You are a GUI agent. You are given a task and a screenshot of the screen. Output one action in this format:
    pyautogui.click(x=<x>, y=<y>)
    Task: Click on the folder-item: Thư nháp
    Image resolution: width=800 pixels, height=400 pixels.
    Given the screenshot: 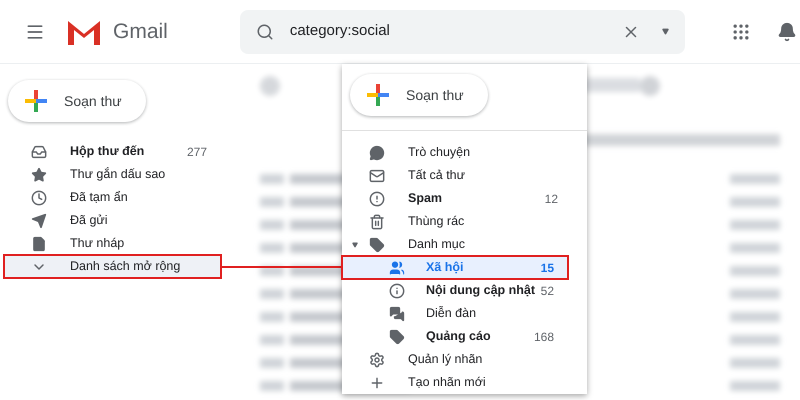 What is the action you would take?
    pyautogui.click(x=112, y=243)
    